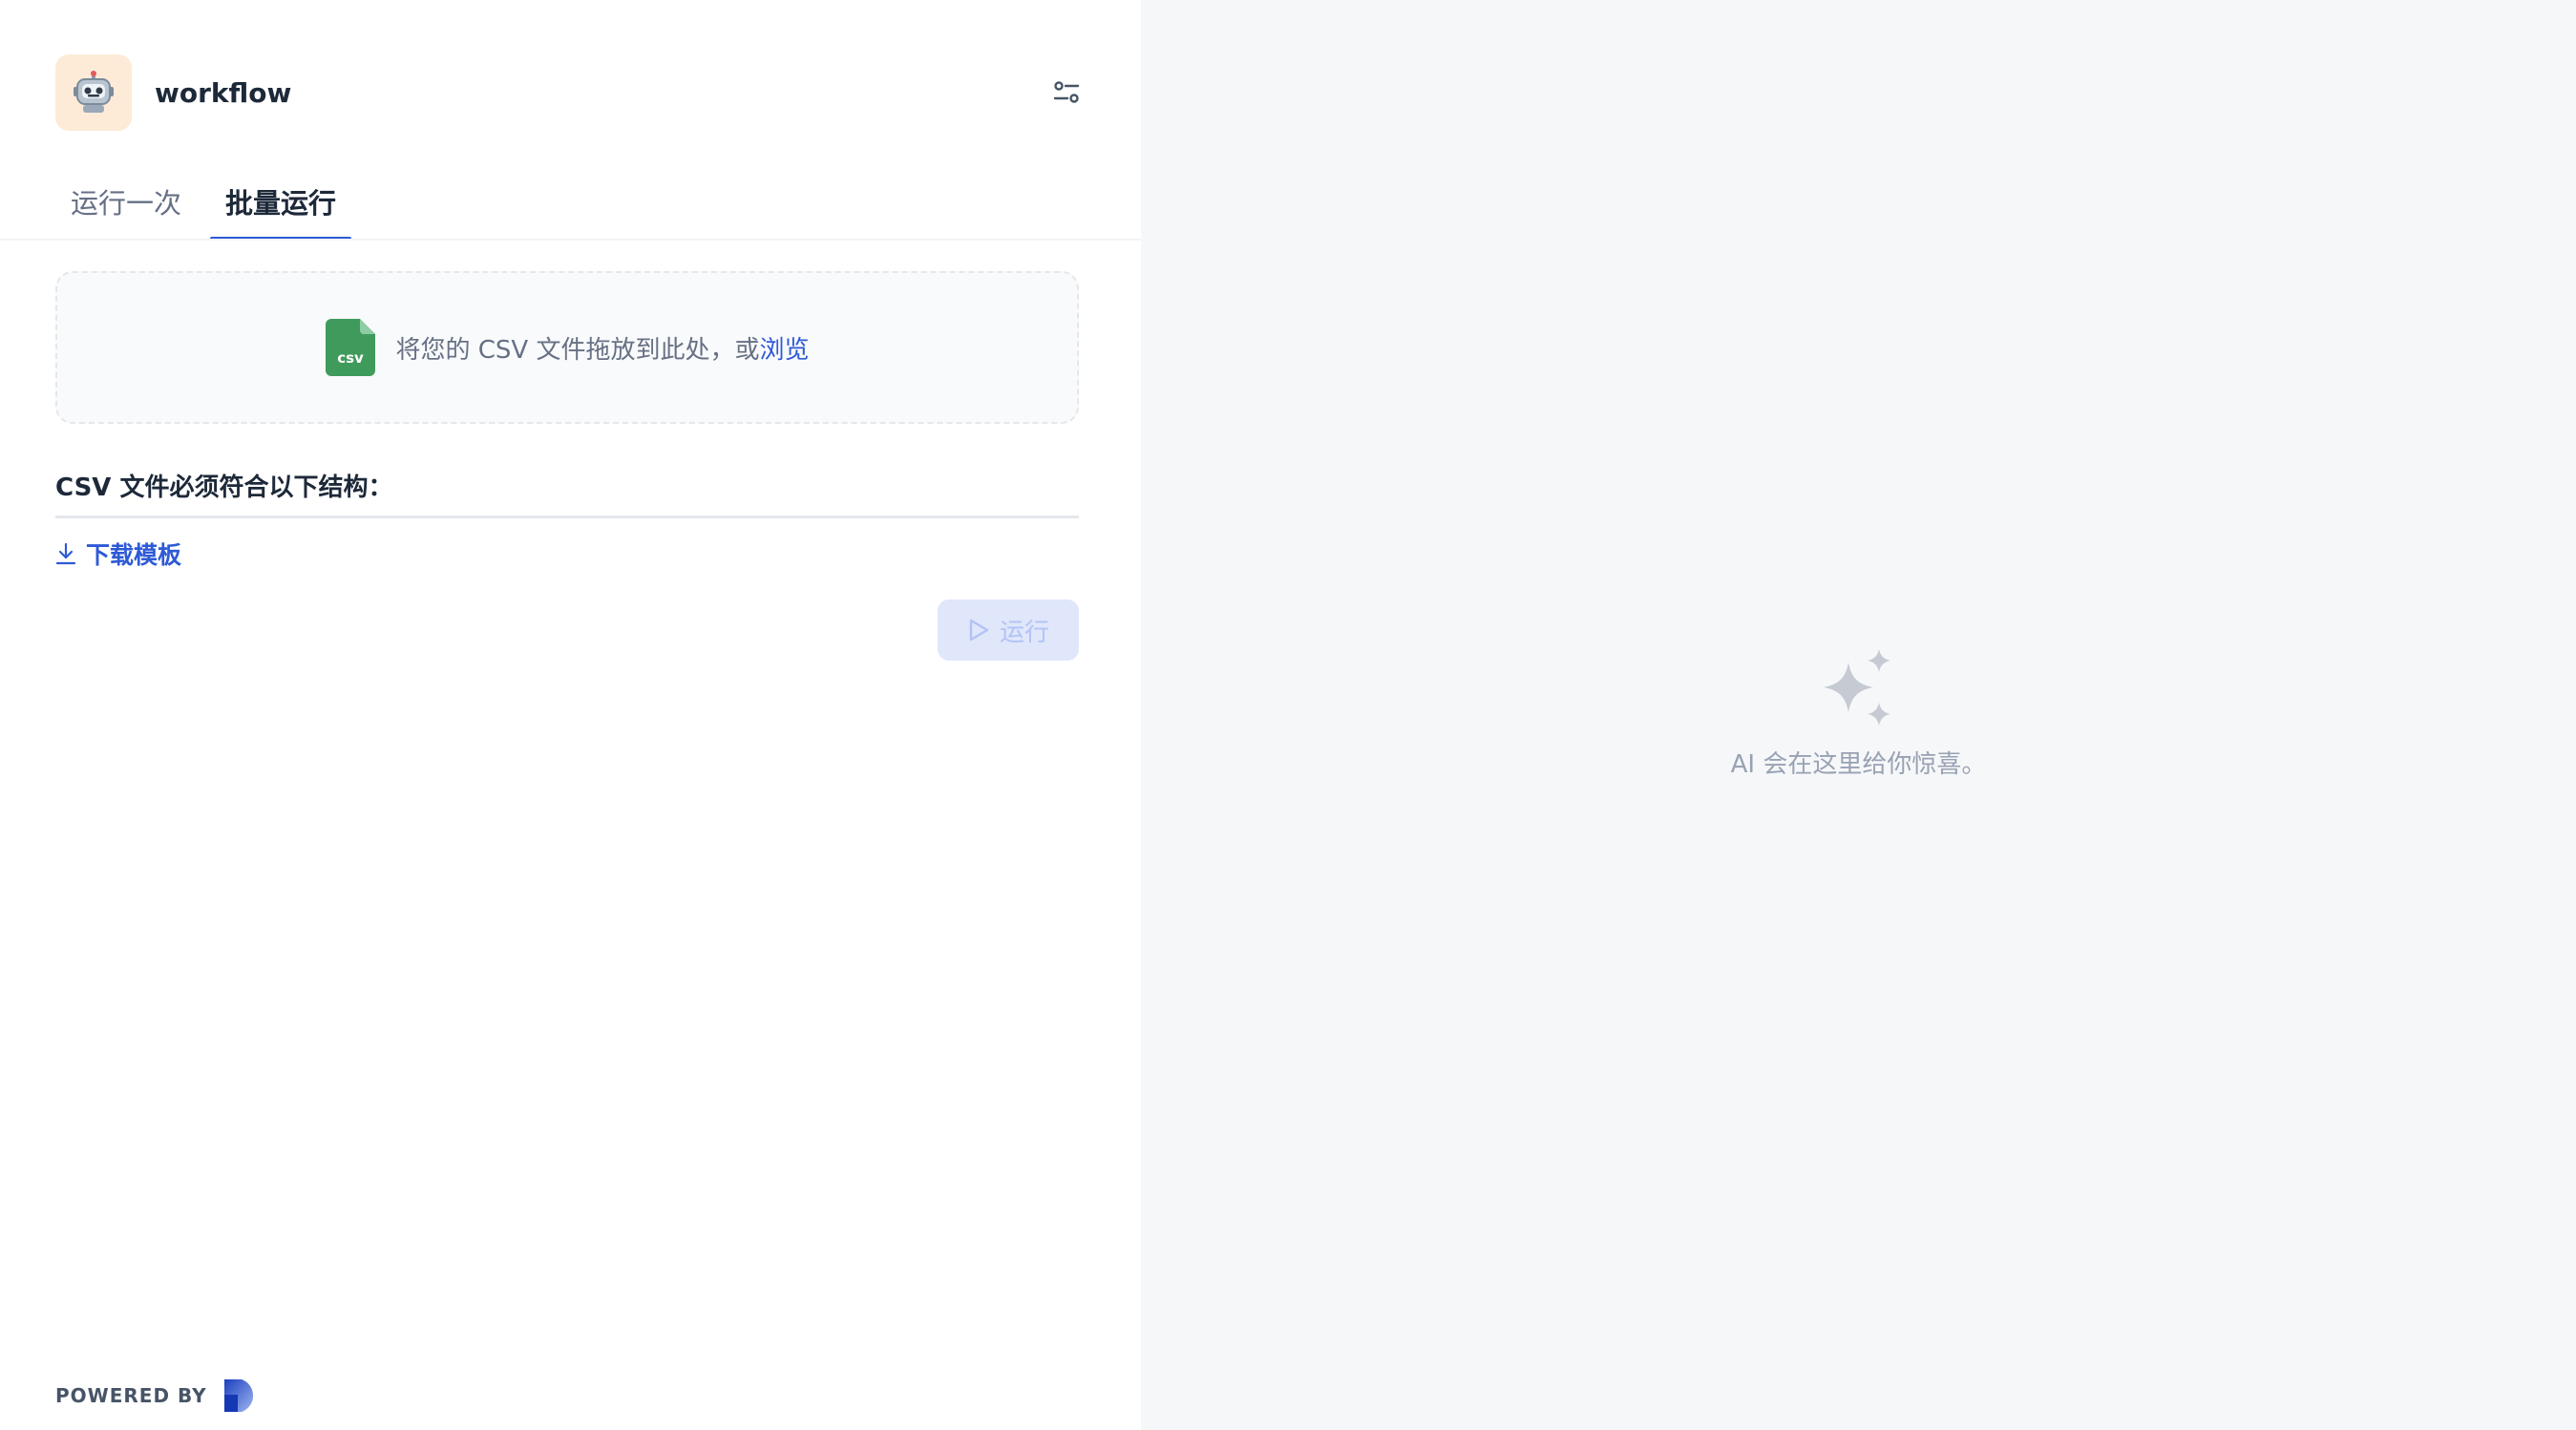  Describe the element at coordinates (567, 516) in the screenshot. I see `csv-structure-table` at that location.